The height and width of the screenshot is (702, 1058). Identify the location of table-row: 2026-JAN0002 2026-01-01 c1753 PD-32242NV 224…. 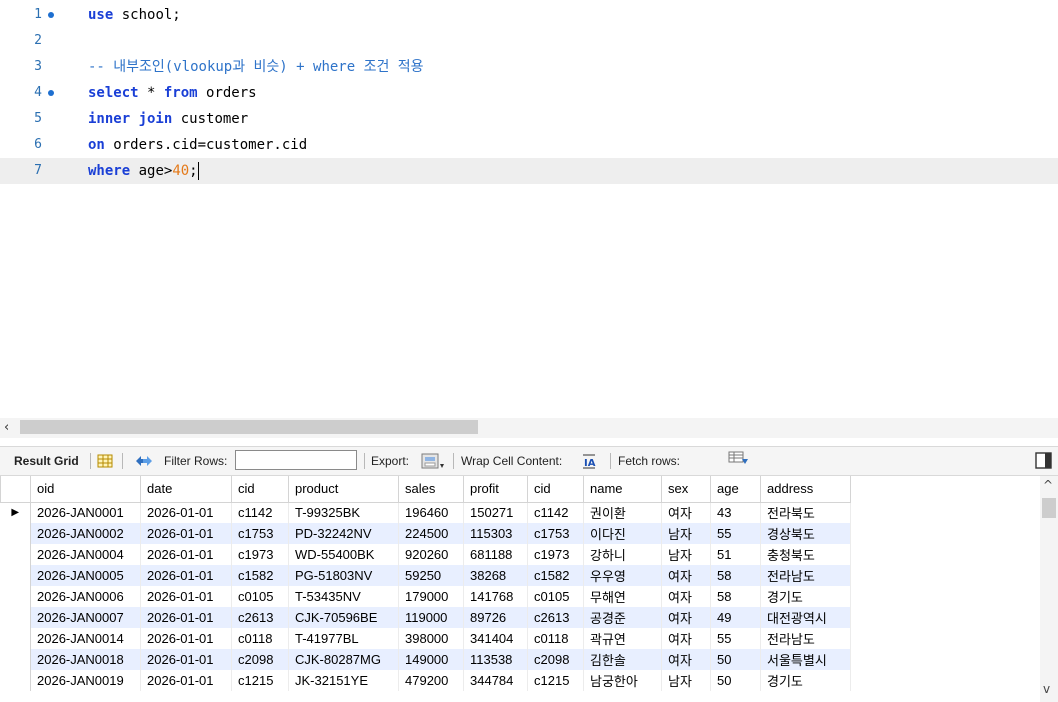
(425, 533).